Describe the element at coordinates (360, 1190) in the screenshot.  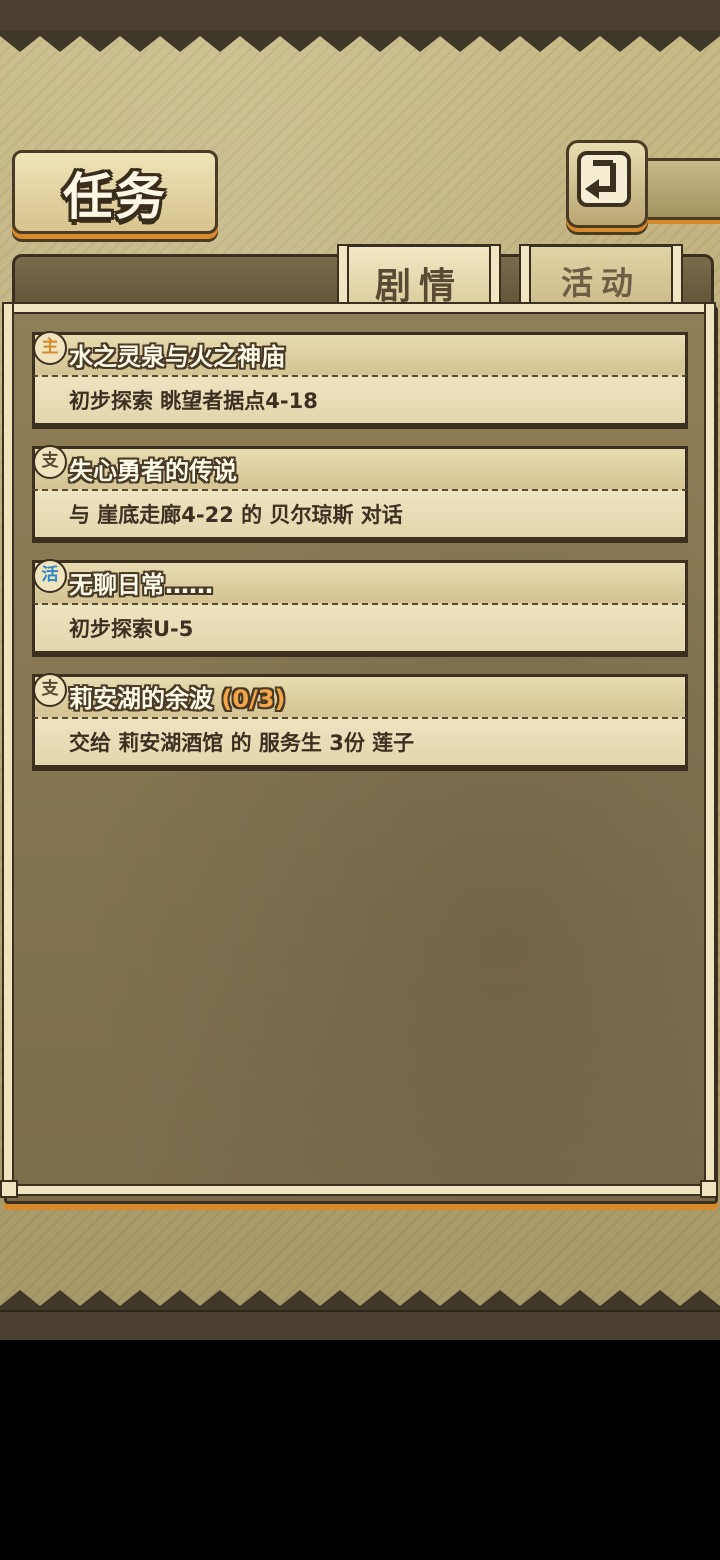
I see `frame-bottom-bar` at that location.